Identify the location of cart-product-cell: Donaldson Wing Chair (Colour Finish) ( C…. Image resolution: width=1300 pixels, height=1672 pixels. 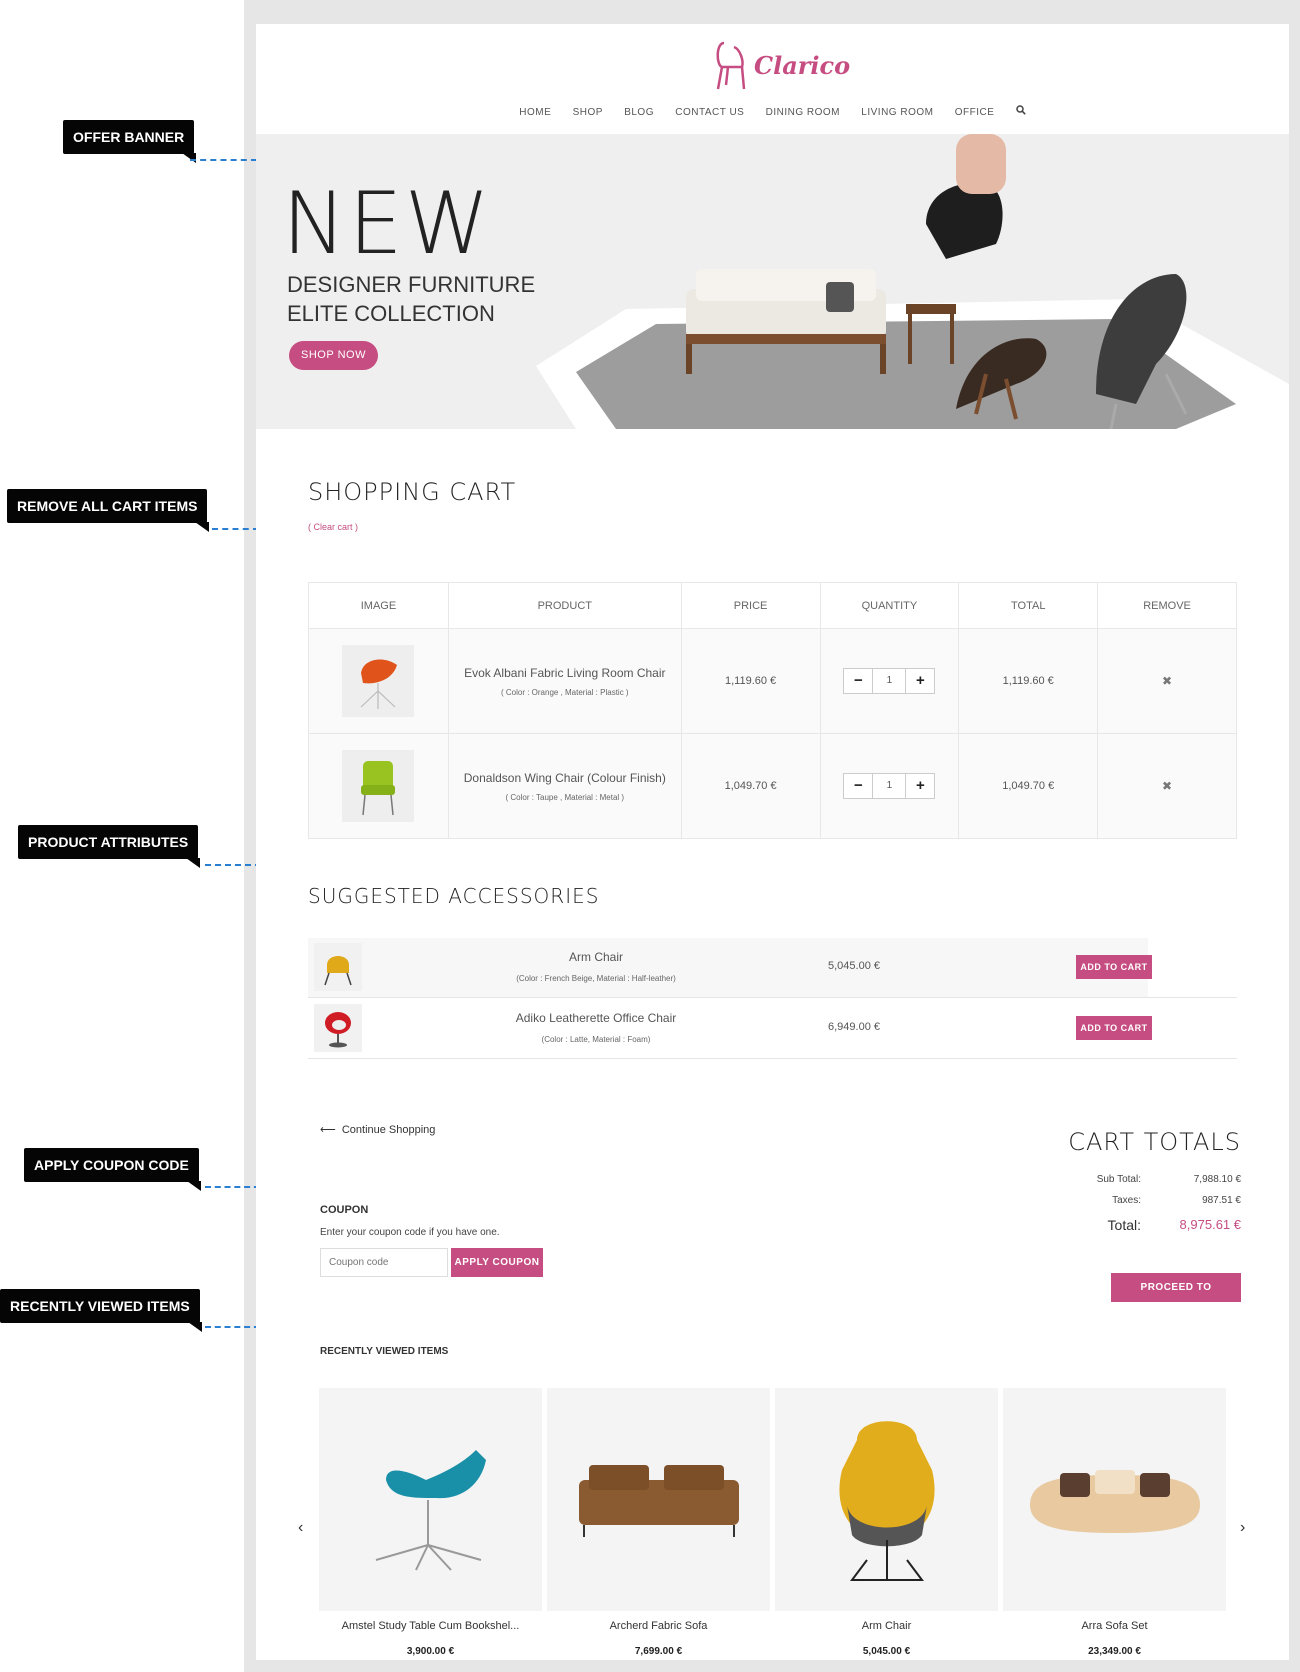
(564, 786).